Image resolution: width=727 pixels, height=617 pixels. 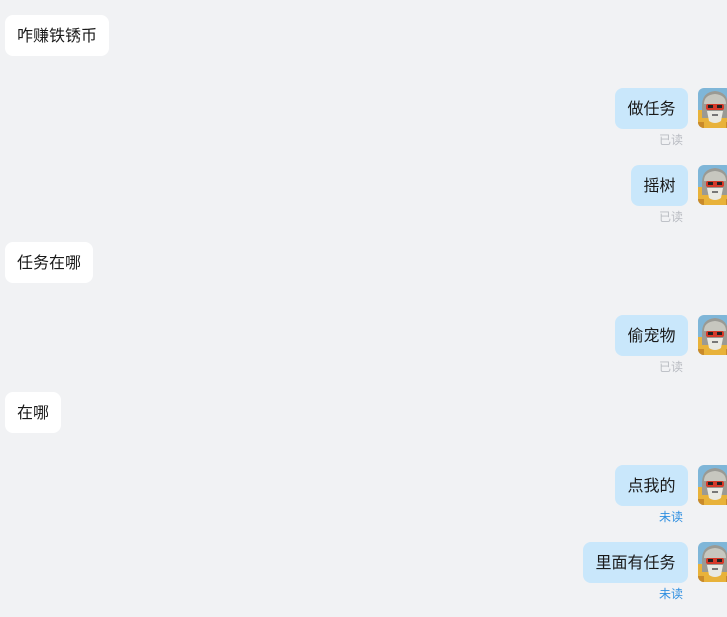 I want to click on outgoing-message: 做任务, so click(x=651, y=108).